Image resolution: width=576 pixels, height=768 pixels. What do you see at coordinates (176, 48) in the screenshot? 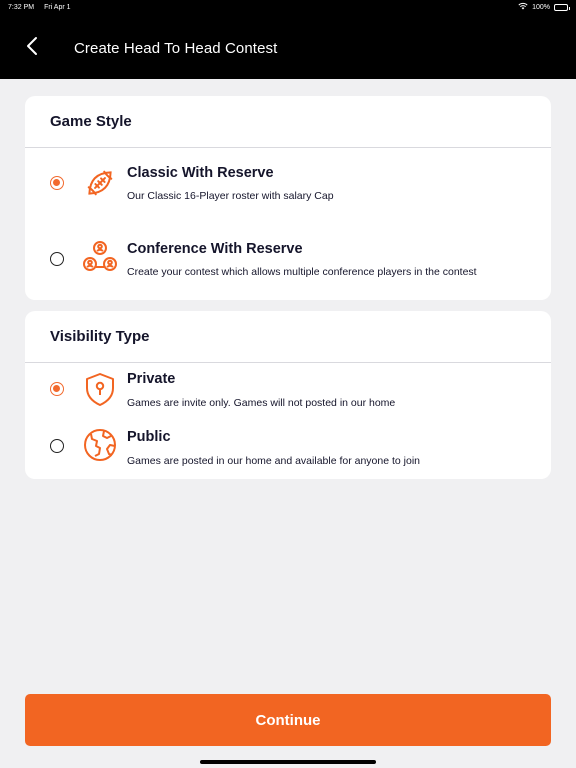
I see `page-title: Create Head To Head Contest` at bounding box center [176, 48].